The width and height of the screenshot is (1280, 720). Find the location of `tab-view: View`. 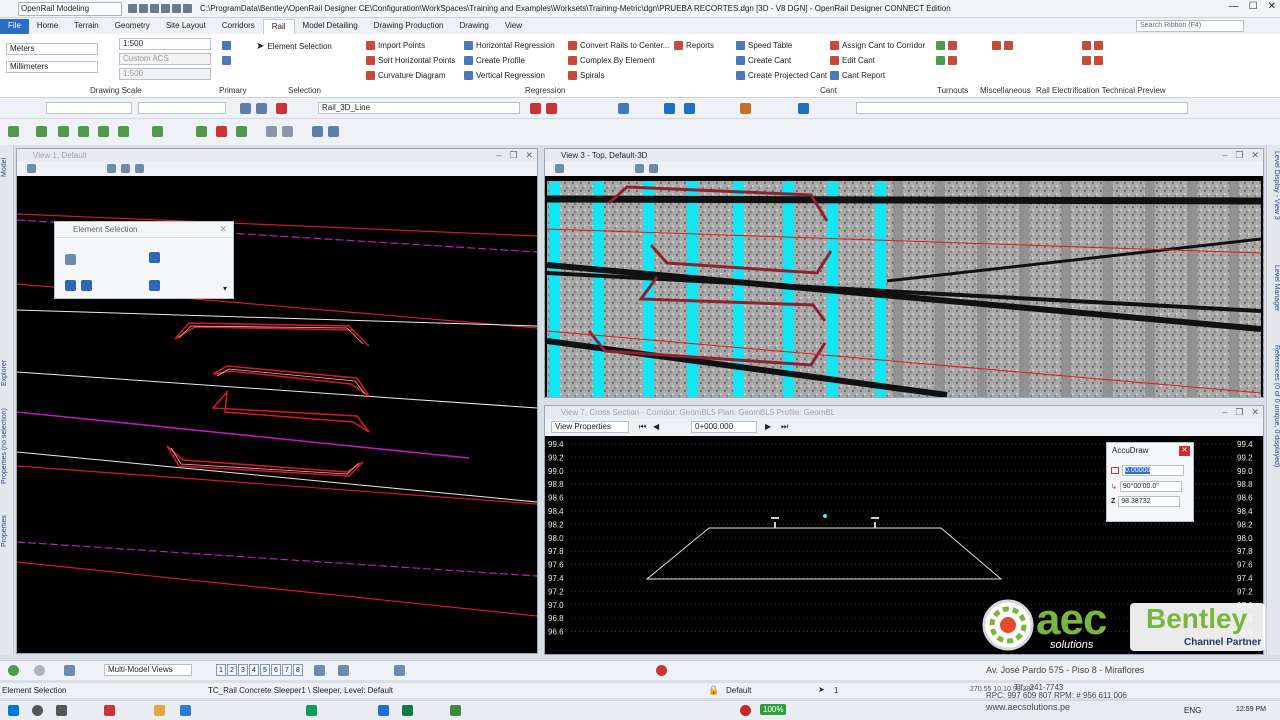

tab-view: View is located at coordinates (513, 26).